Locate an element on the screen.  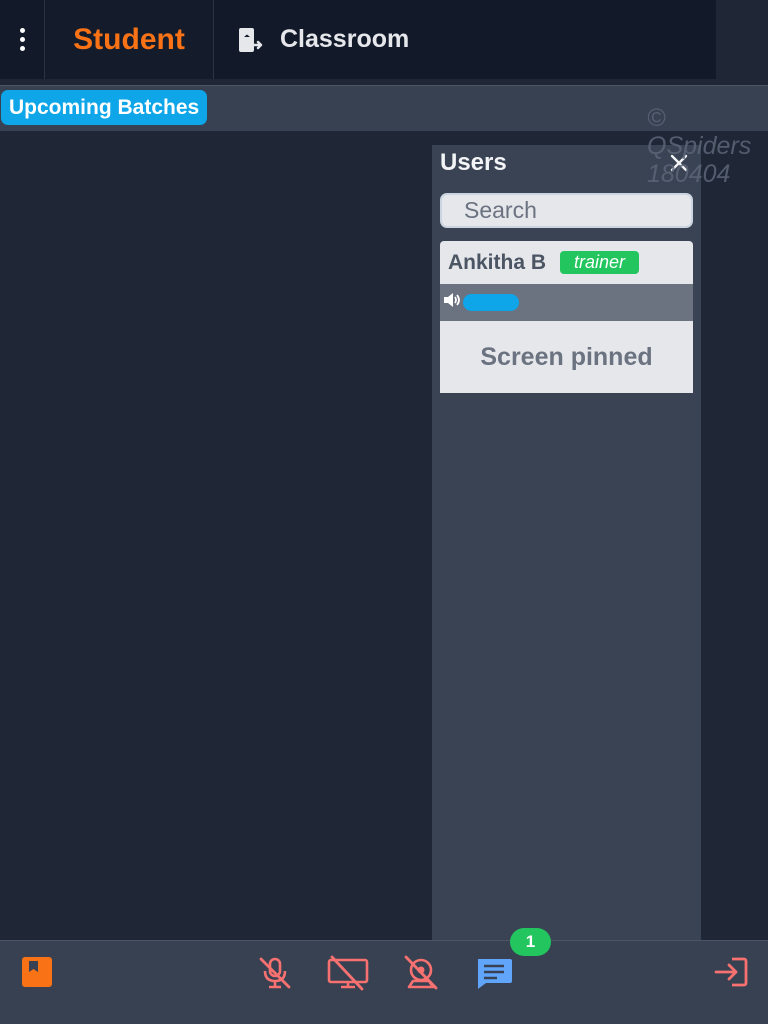
user-card-header: Ankitha B trainer is located at coordinates (566, 262).